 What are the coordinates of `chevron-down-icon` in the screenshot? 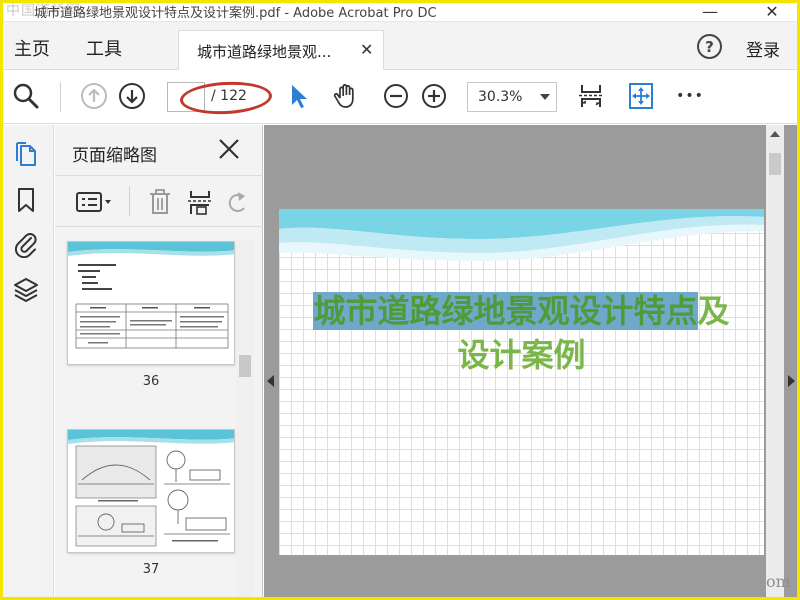 It's located at (545, 97).